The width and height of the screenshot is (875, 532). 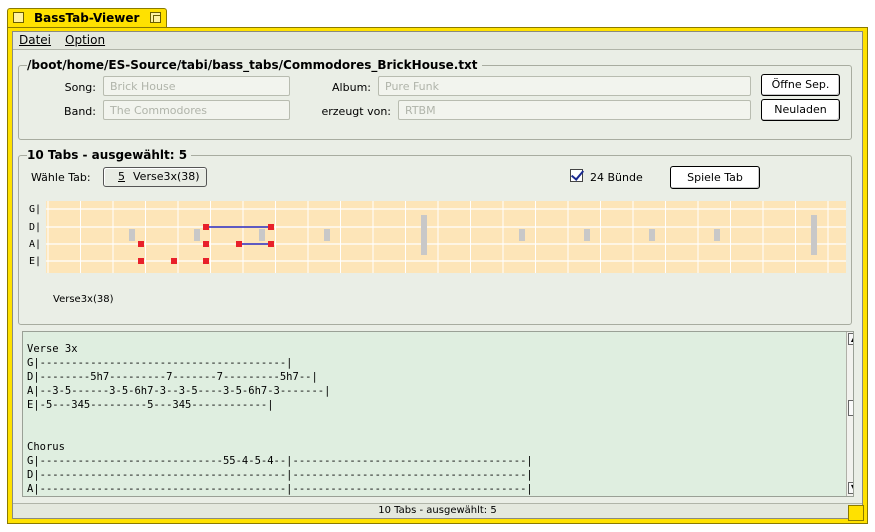 I want to click on song-field: Brick House, so click(x=196, y=86).